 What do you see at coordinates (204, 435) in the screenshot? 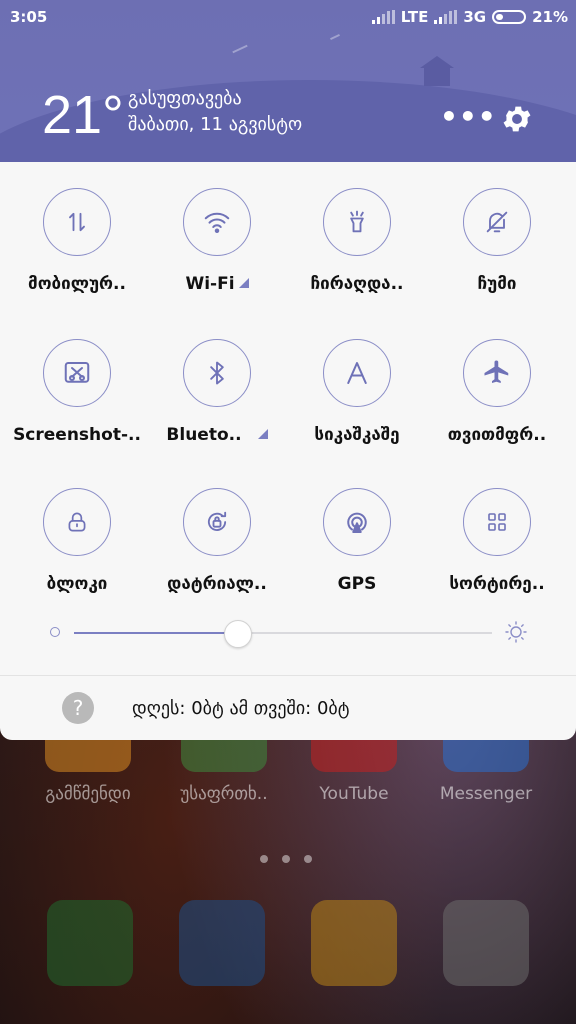
I see `tile-label: Blueto..` at bounding box center [204, 435].